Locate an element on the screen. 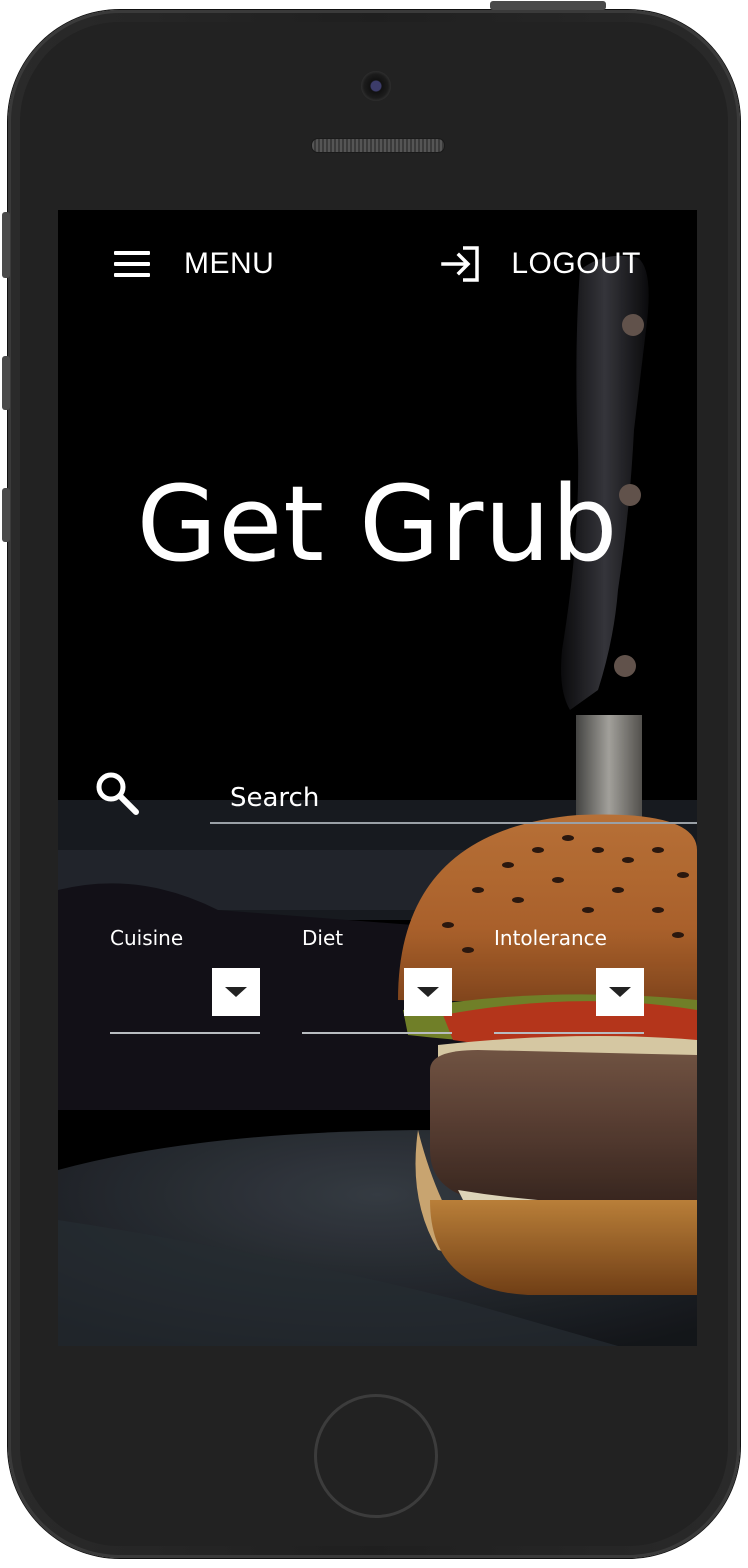  cuisine-filter-underline is located at coordinates (185, 1033).